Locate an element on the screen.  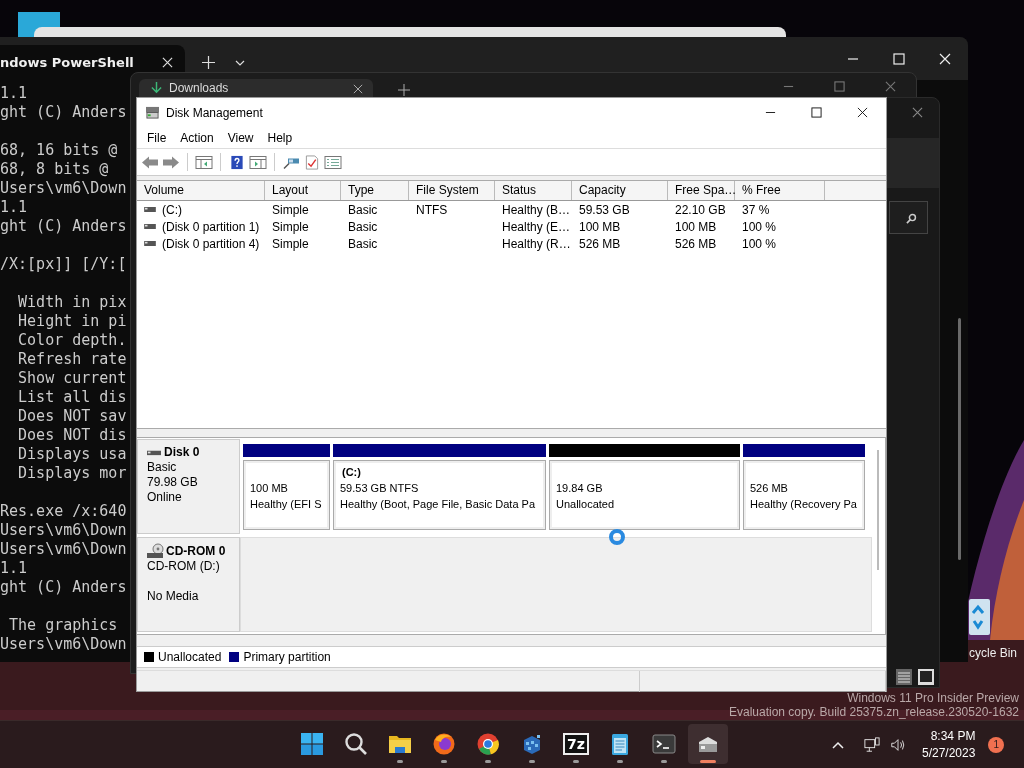
disk-status: Online is located at coordinates (165, 497).